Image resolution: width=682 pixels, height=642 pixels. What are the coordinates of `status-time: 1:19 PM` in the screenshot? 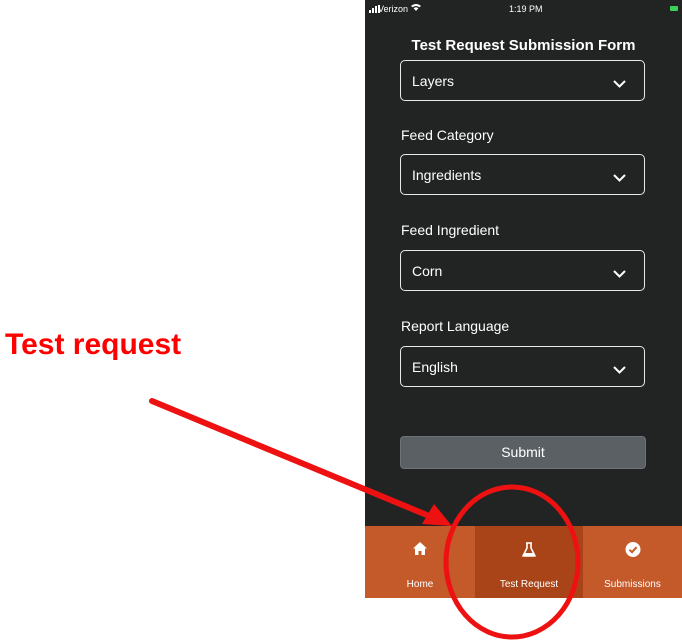 It's located at (526, 9).